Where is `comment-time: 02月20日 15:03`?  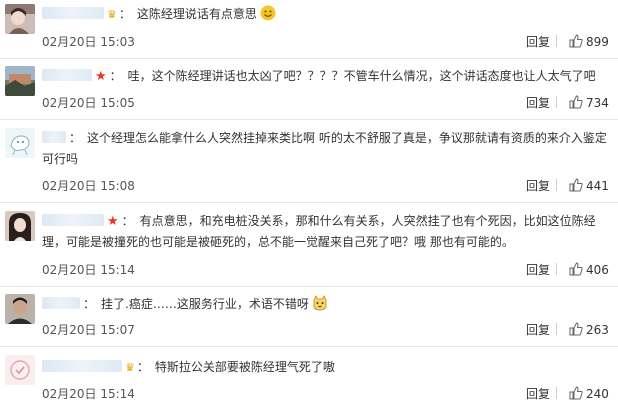 comment-time: 02月20日 15:03 is located at coordinates (88, 42).